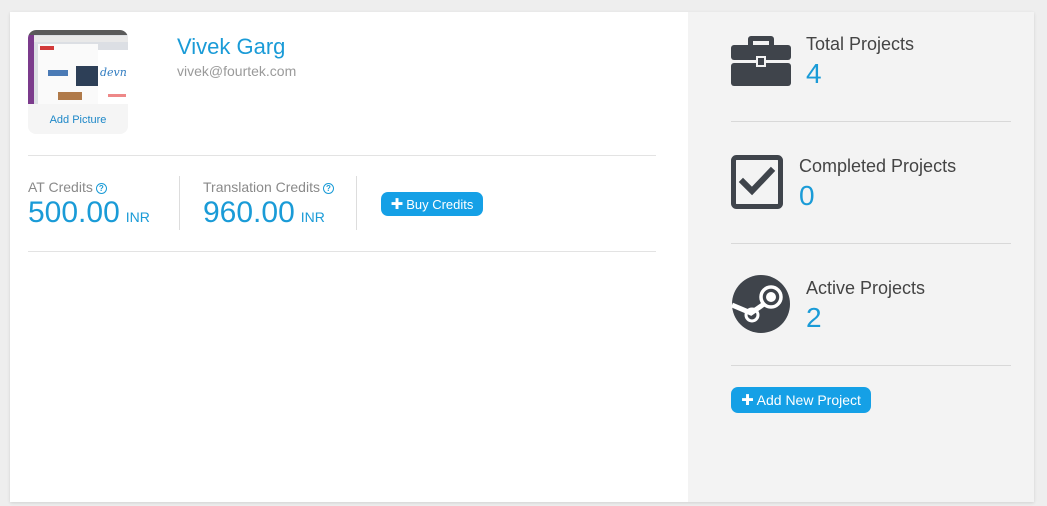 This screenshot has width=1047, height=506. What do you see at coordinates (89, 212) in the screenshot?
I see `at-credits-value: 500.00 INR` at bounding box center [89, 212].